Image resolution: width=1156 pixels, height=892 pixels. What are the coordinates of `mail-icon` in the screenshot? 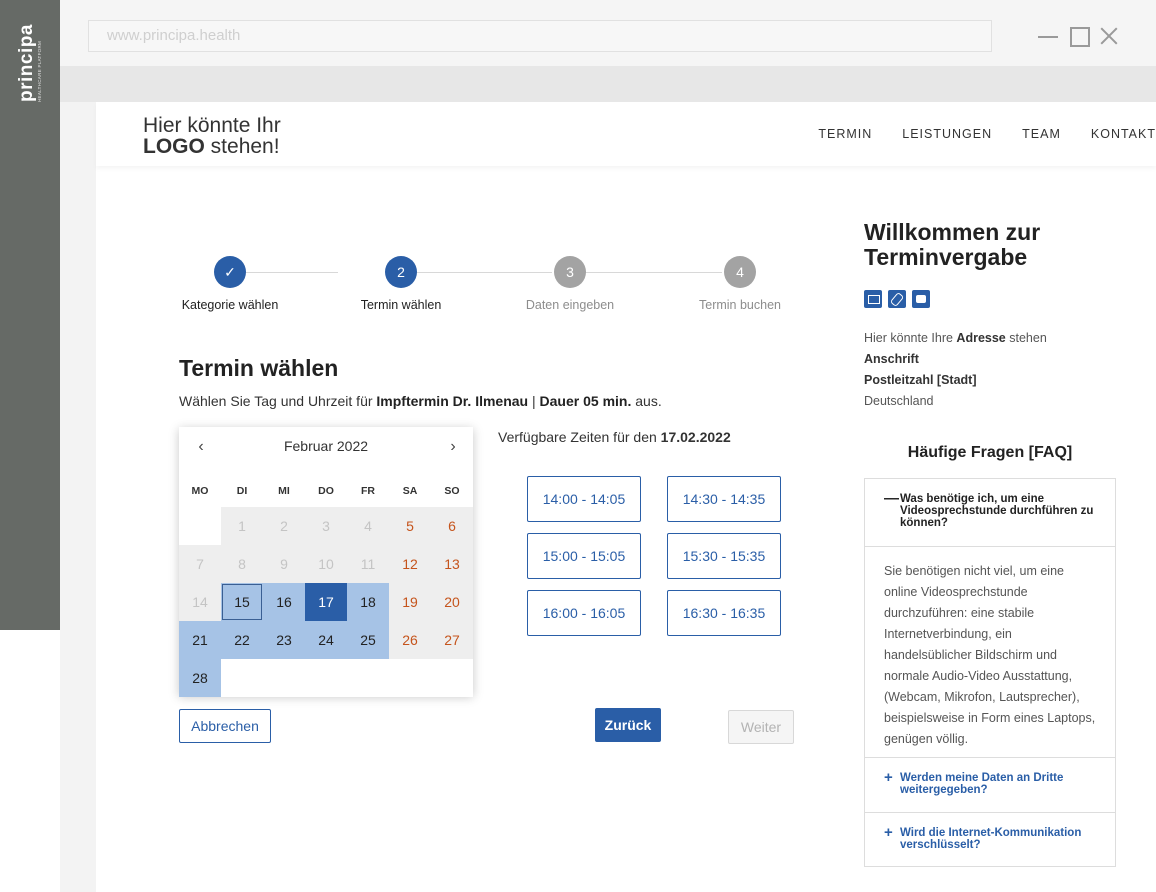 It's located at (873, 299).